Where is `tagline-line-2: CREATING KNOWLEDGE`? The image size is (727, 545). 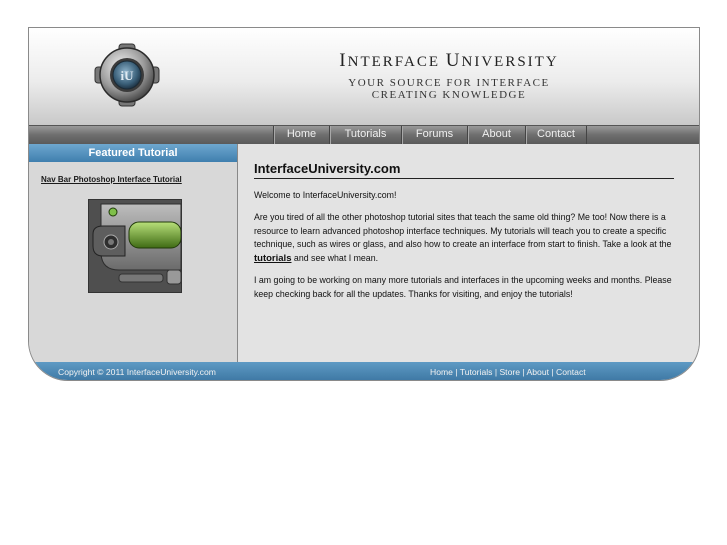
tagline-line-2: CREATING KNOWLEDGE is located at coordinates (449, 95).